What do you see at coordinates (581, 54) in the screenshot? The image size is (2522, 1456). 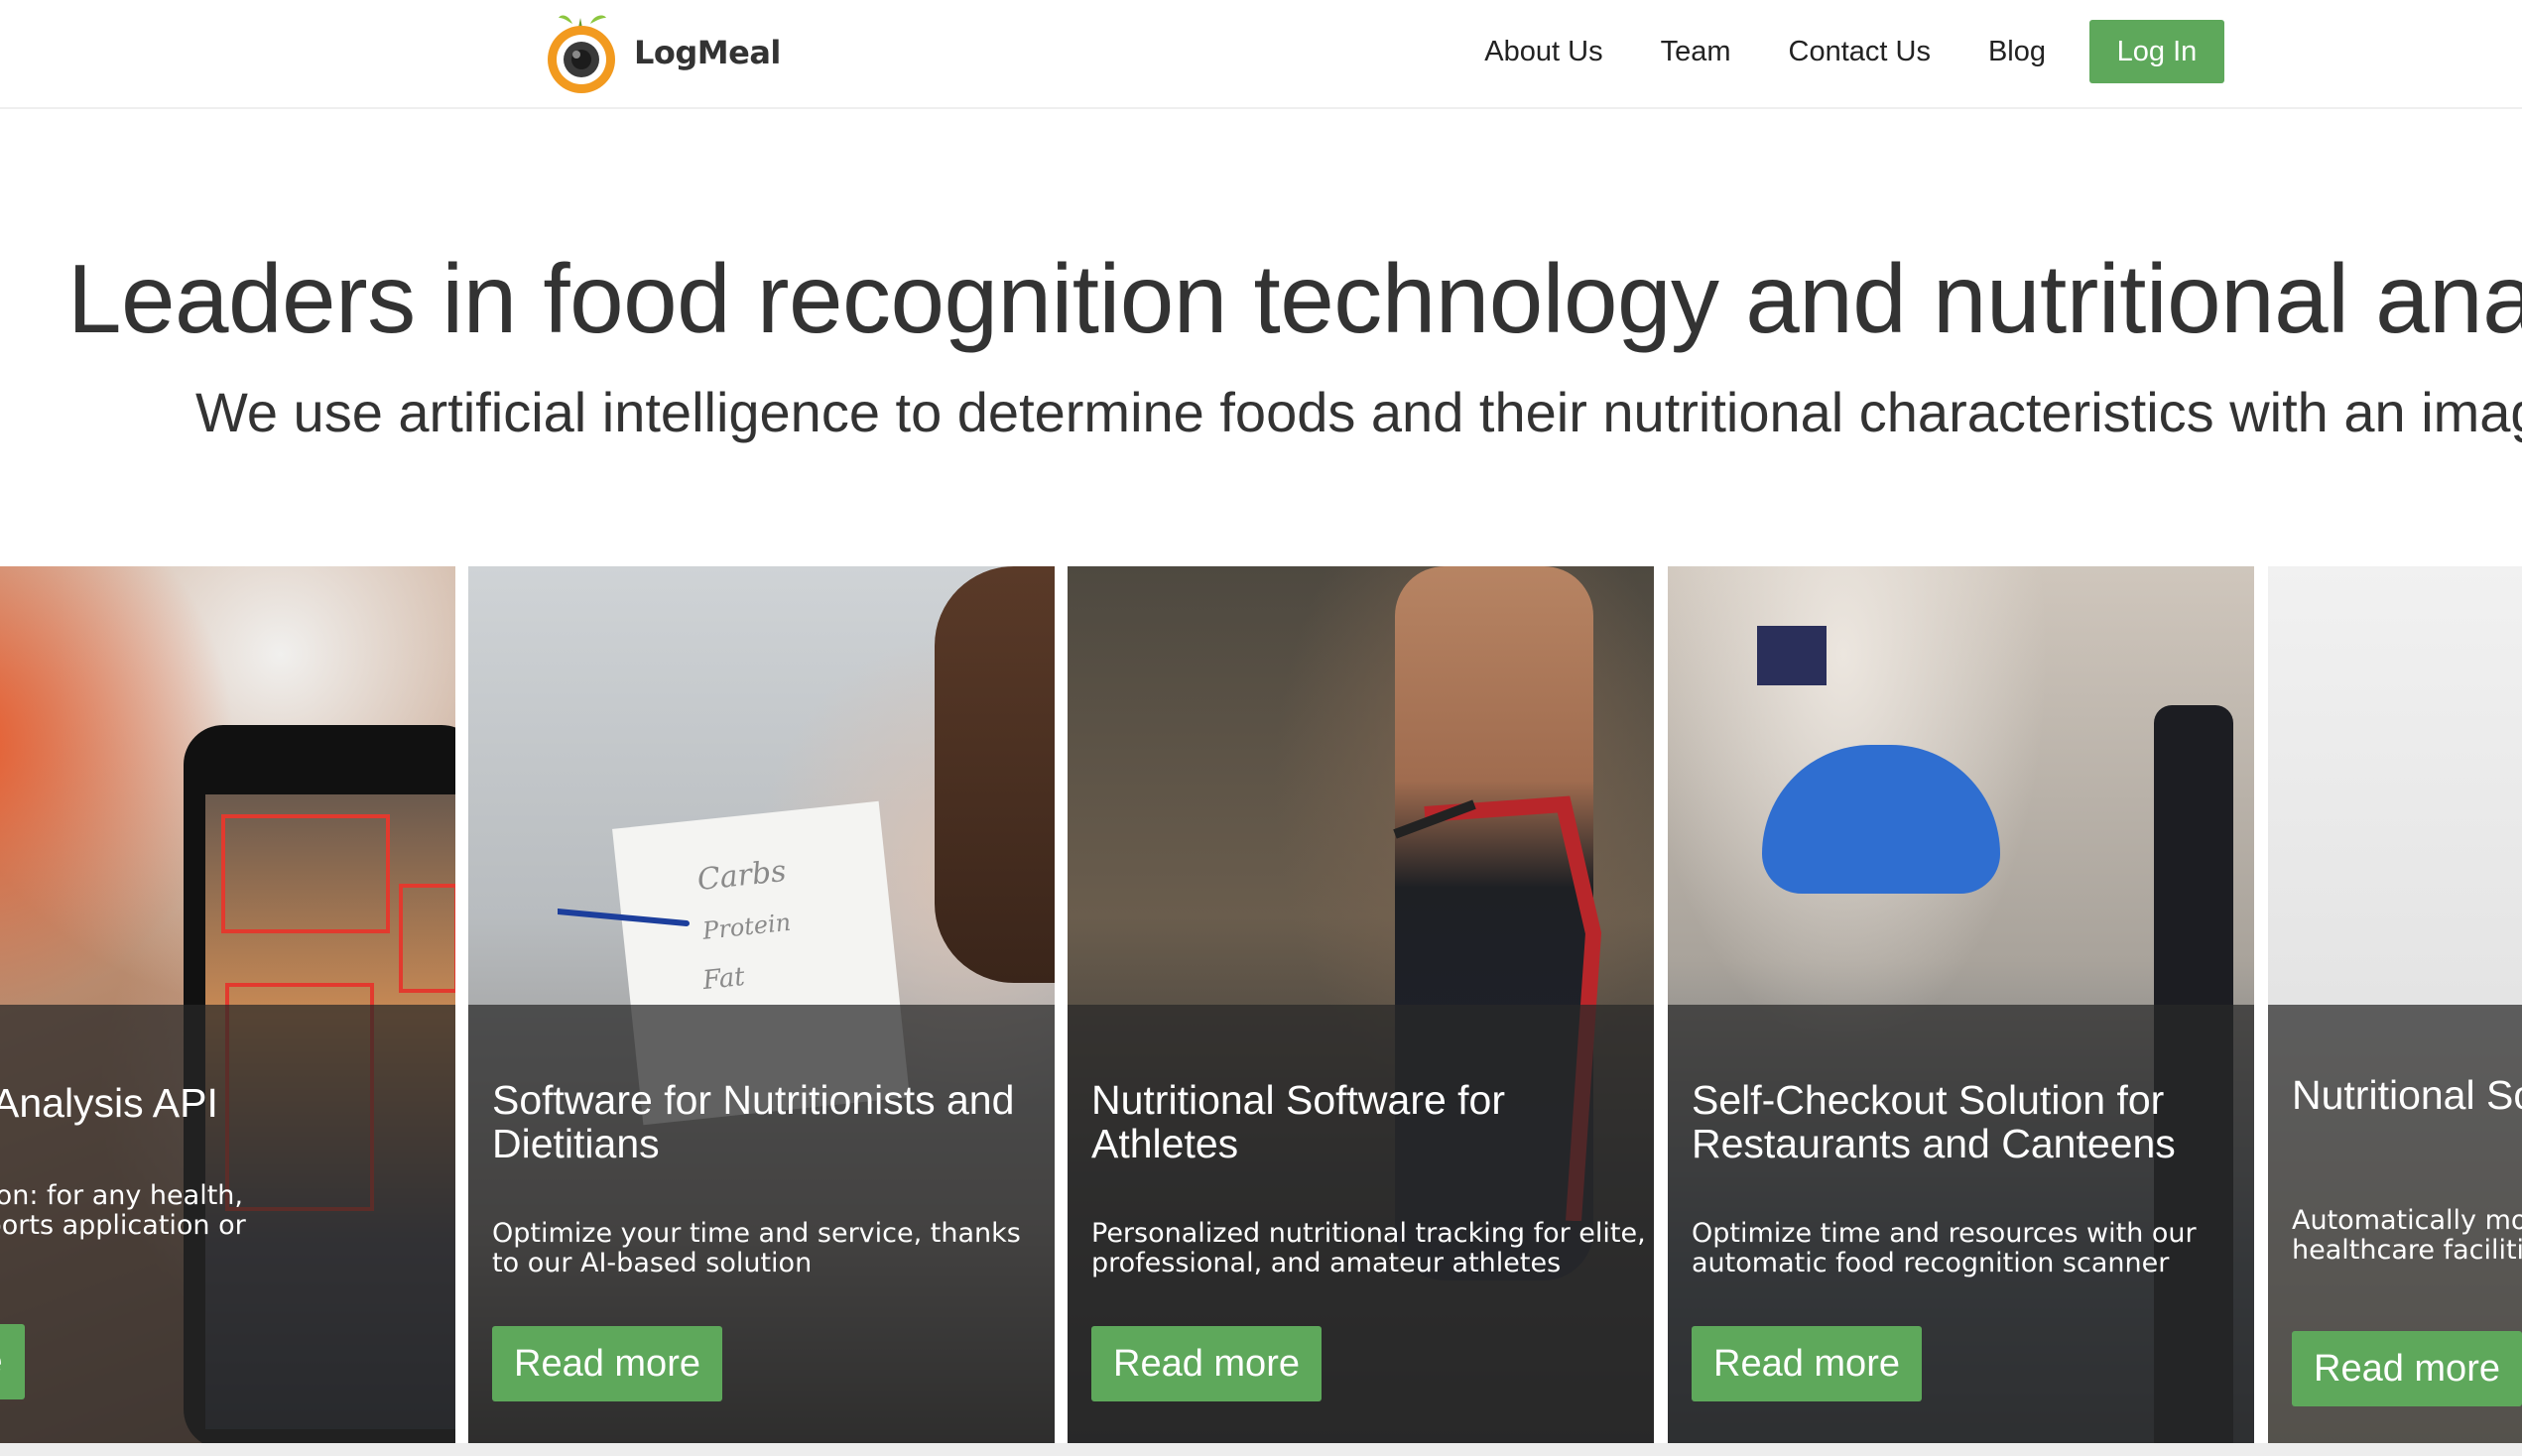 I see `logmeal-logo-icon` at bounding box center [581, 54].